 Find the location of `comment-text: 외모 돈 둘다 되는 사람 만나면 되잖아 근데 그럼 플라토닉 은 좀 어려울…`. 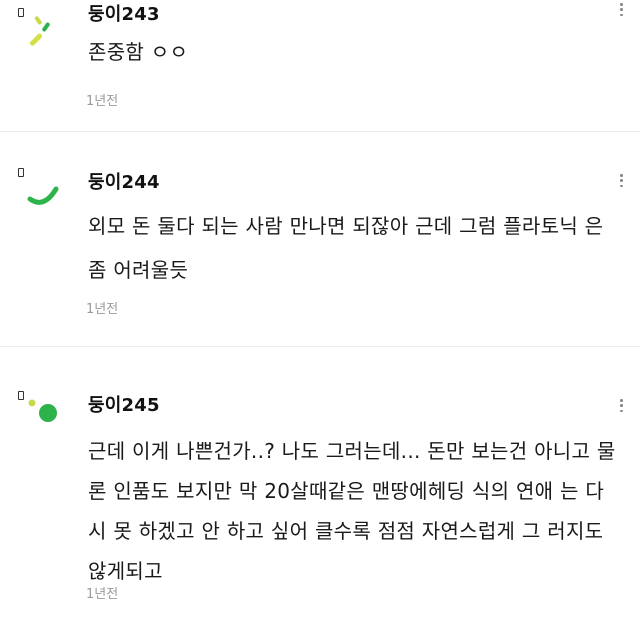

comment-text: 외모 돈 둘다 되는 사람 만나면 되잖아 근데 그럼 플라토닉 은 좀 어려울… is located at coordinates (346, 248).